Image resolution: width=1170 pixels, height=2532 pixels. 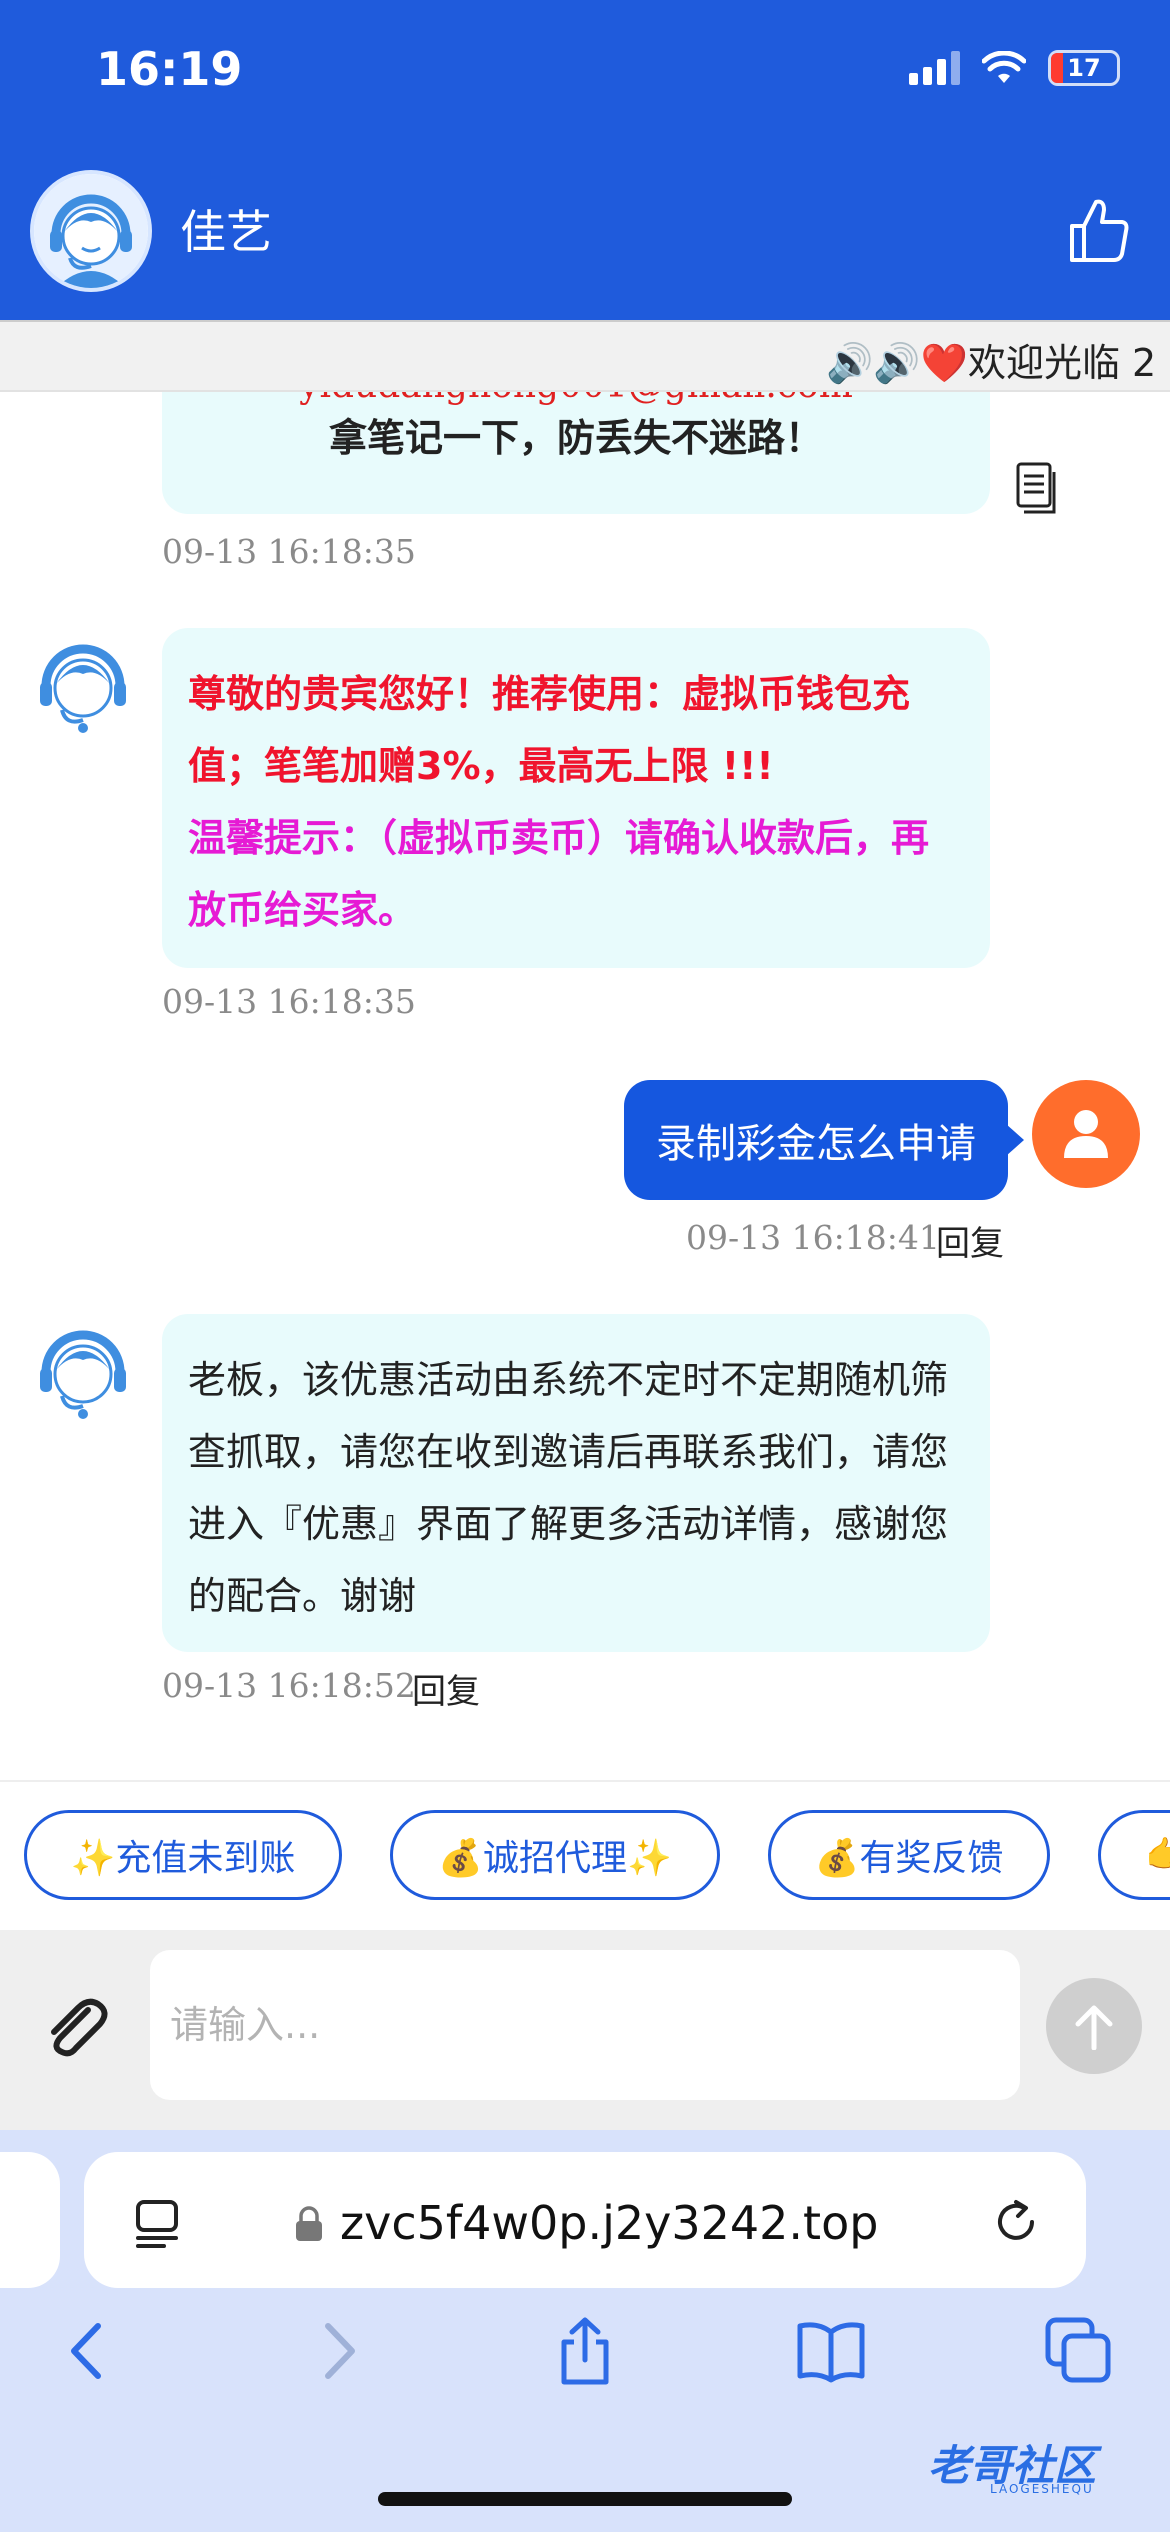 I want to click on message-text: 拿笔记一下，防丢失不迷路！, so click(x=575, y=438).